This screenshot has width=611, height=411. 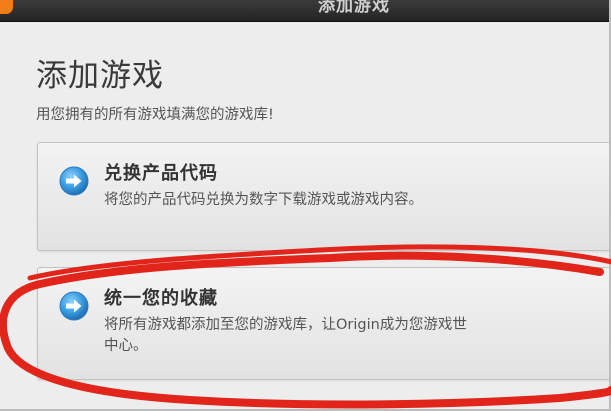 What do you see at coordinates (161, 173) in the screenshot?
I see `redeem-option-title: 兑换产品代码` at bounding box center [161, 173].